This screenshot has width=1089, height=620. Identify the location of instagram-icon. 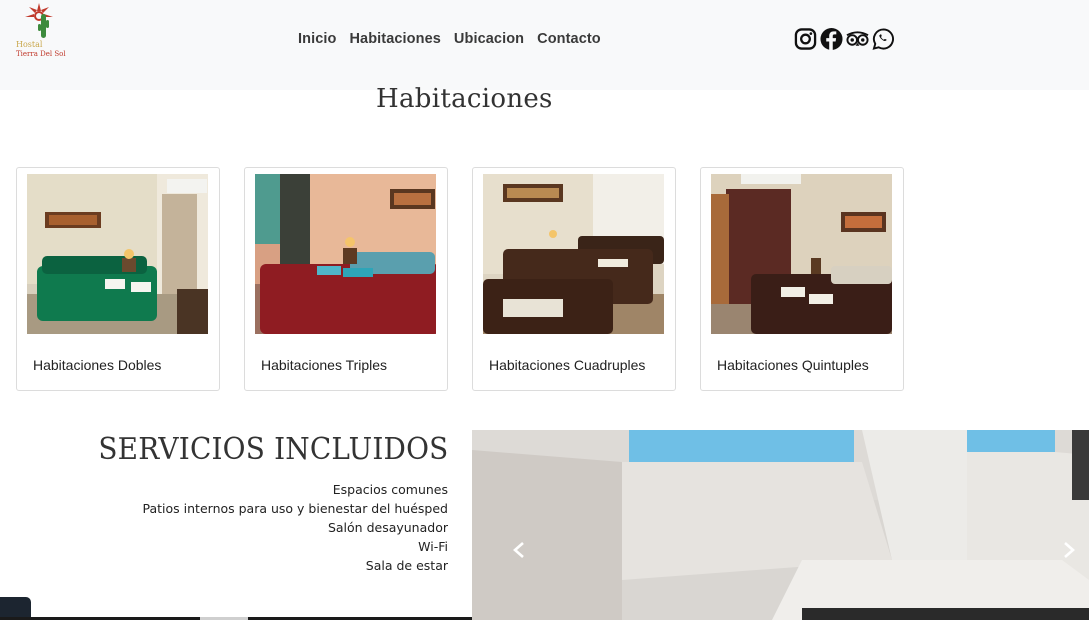
(805, 39).